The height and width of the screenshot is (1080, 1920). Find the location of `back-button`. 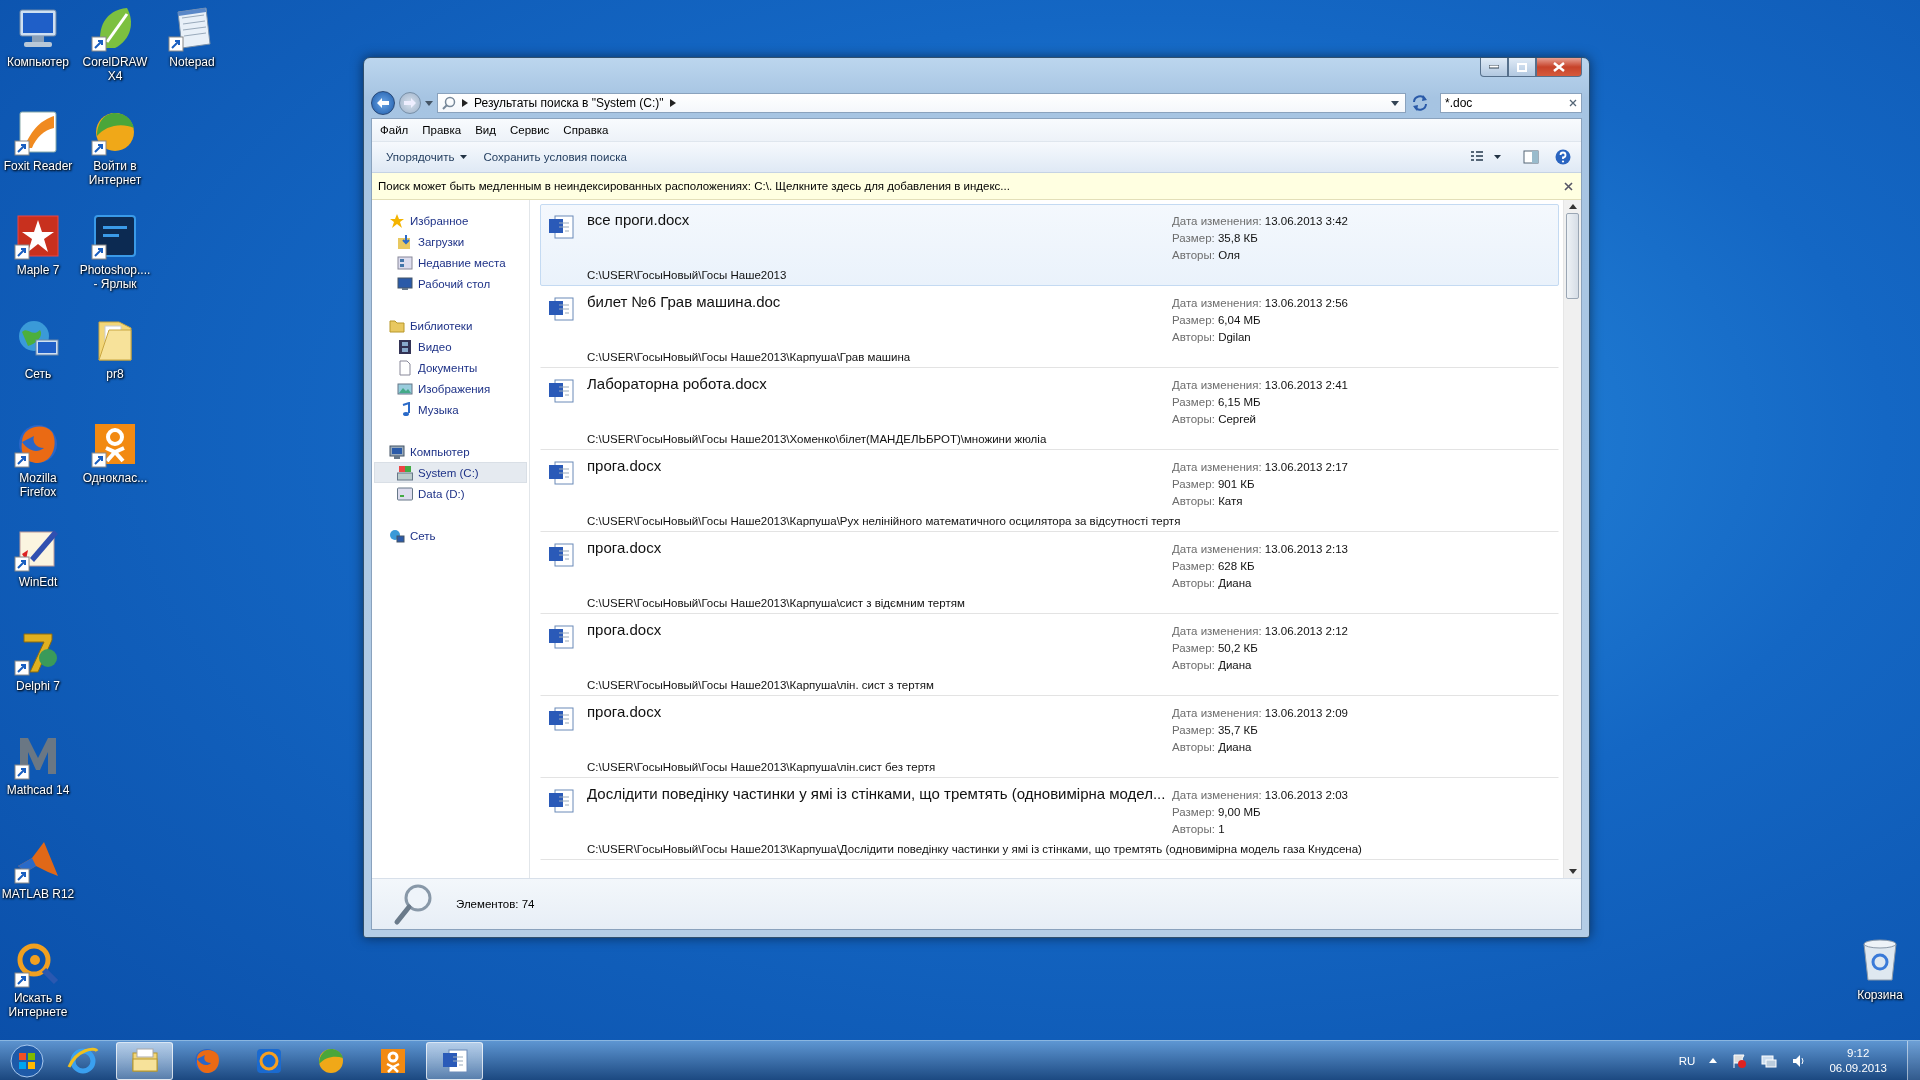

back-button is located at coordinates (383, 103).